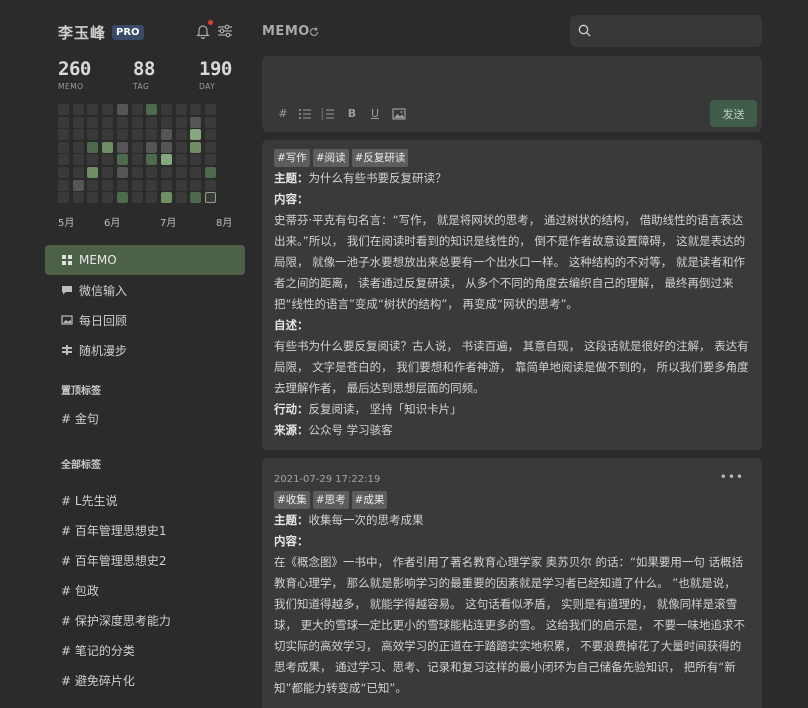 The height and width of the screenshot is (708, 808). Describe the element at coordinates (145, 260) in the screenshot. I see `nav-item-memo: MEMO` at that location.